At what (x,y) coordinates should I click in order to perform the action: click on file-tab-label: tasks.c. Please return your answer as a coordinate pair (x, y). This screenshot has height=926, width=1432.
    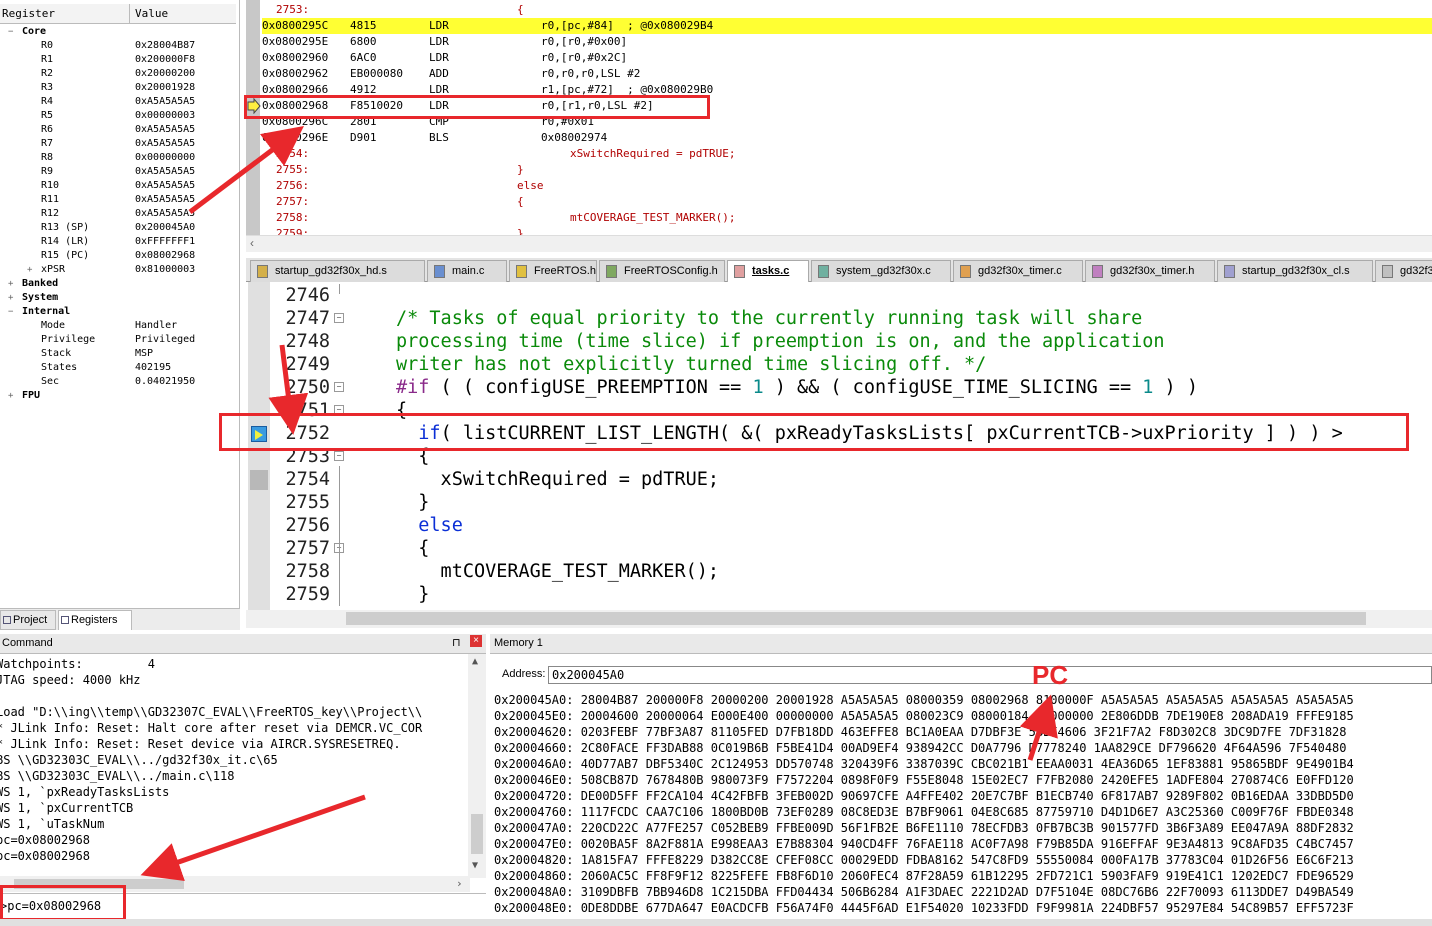
    Looking at the image, I should click on (771, 271).